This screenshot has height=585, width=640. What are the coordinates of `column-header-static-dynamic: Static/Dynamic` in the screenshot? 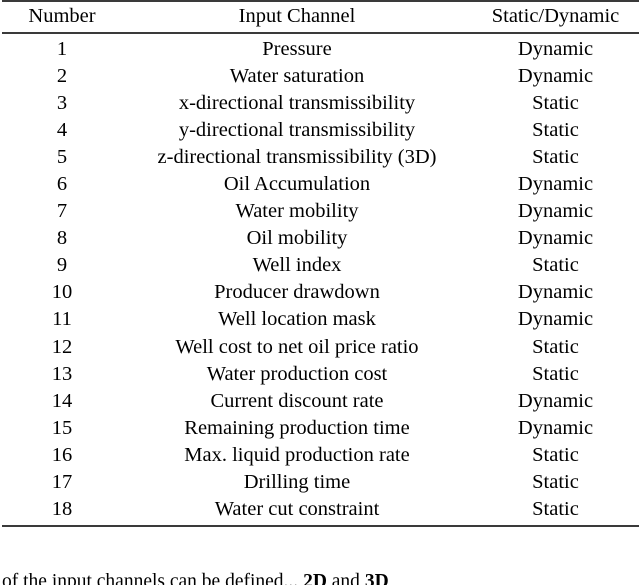 It's located at (555, 16).